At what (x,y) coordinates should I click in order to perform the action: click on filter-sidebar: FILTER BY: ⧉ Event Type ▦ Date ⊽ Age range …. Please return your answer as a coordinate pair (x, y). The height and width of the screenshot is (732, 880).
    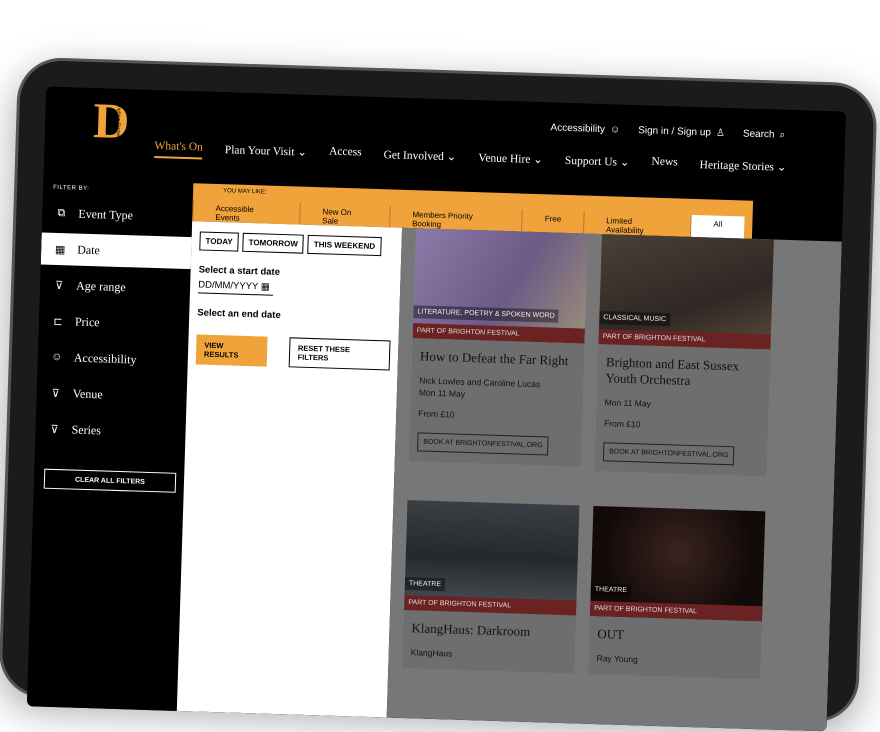
    Looking at the image, I should click on (110, 445).